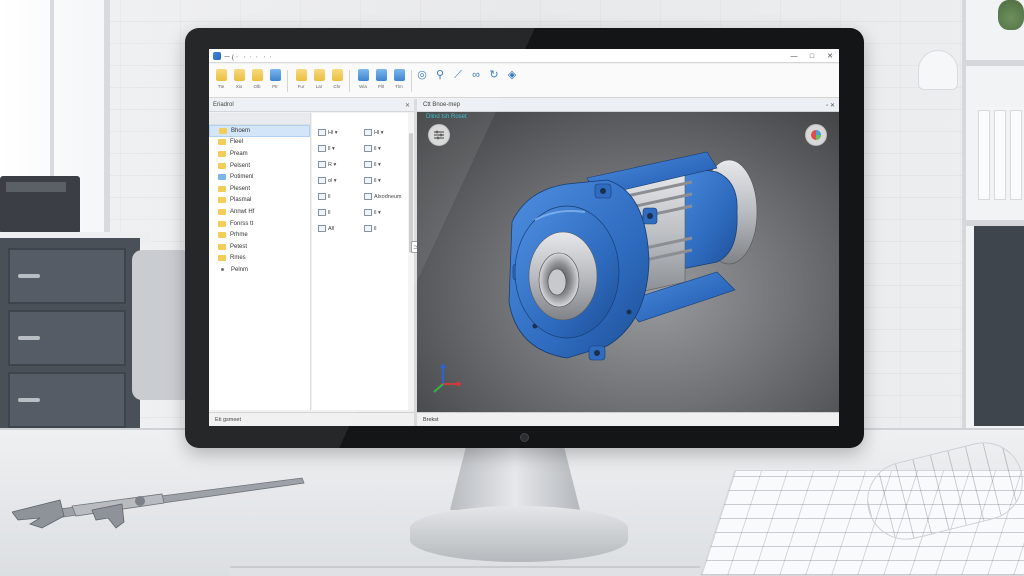 This screenshot has width=1024, height=576. I want to click on rotate-button: ↻, so click(494, 81).